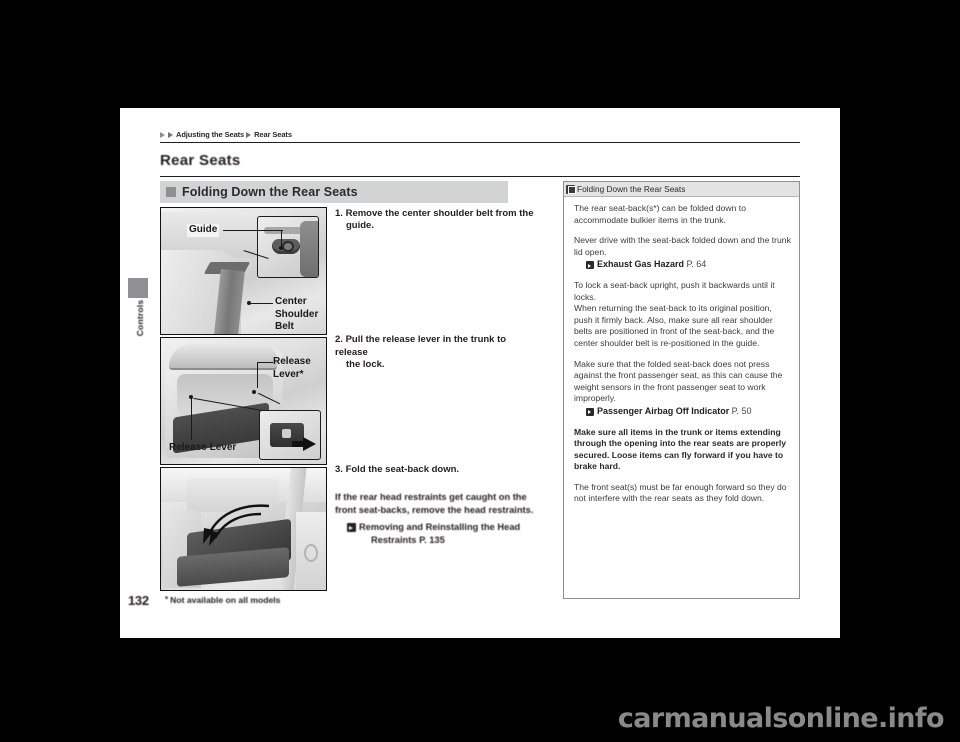 The width and height of the screenshot is (960, 742). What do you see at coordinates (696, 264) in the screenshot?
I see `sidebar-ref-1-page: P. 64` at bounding box center [696, 264].